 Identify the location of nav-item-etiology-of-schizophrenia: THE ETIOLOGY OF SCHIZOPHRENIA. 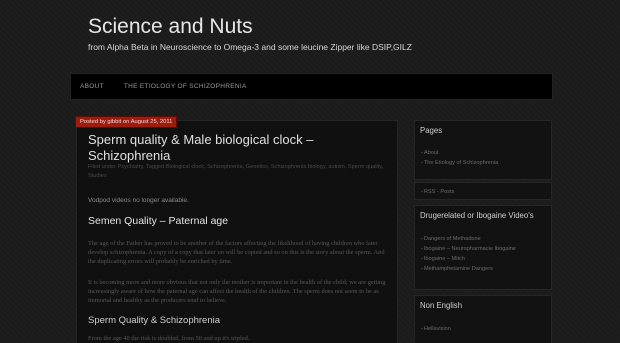
(185, 86).